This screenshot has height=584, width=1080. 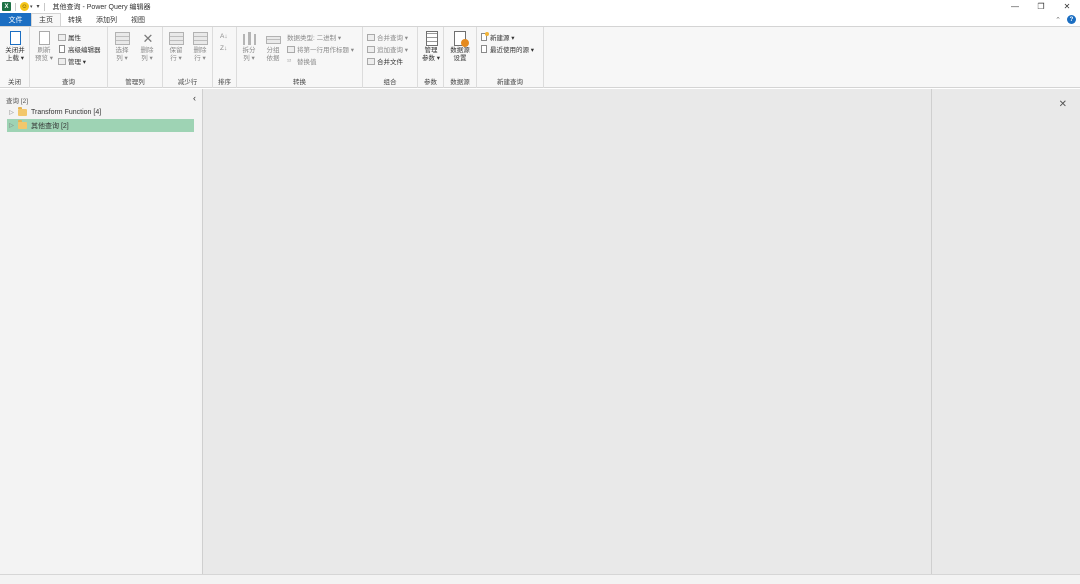 What do you see at coordinates (46, 19) in the screenshot?
I see `tab-home: 主页` at bounding box center [46, 19].